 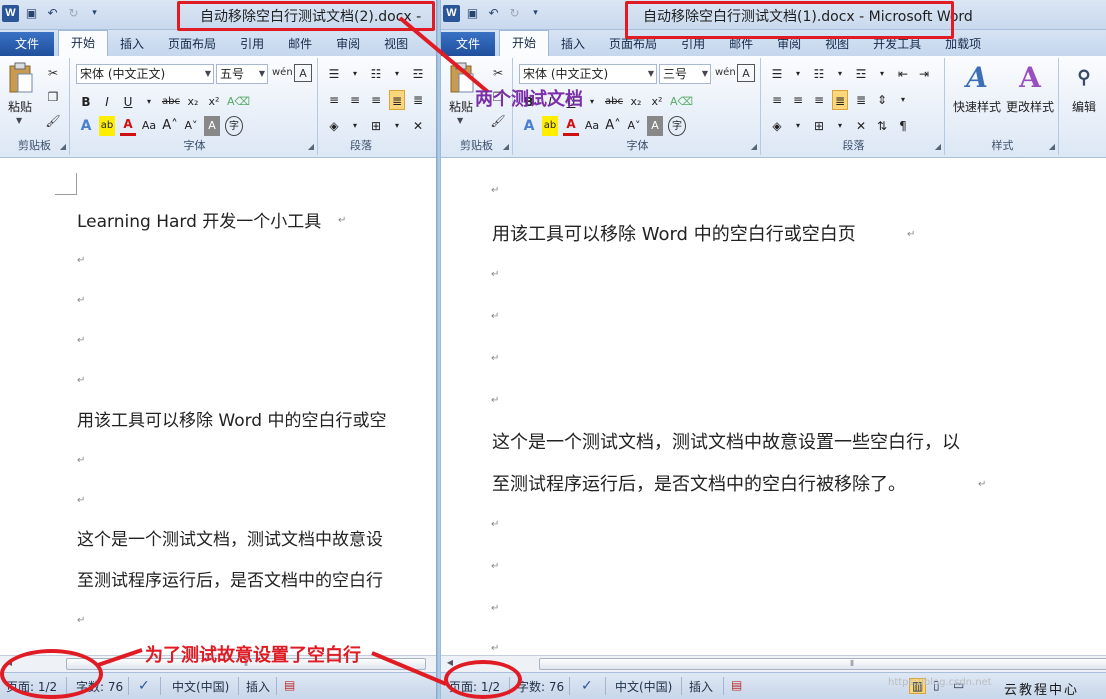 What do you see at coordinates (238, 102) in the screenshot?
I see `clear-format-icon: A⌫` at bounding box center [238, 102].